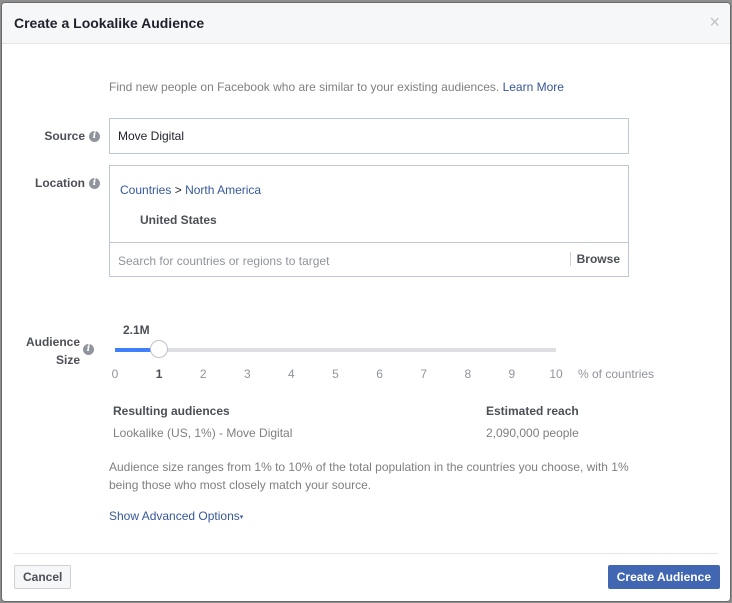  I want to click on learn-more-link: Learn More, so click(533, 87).